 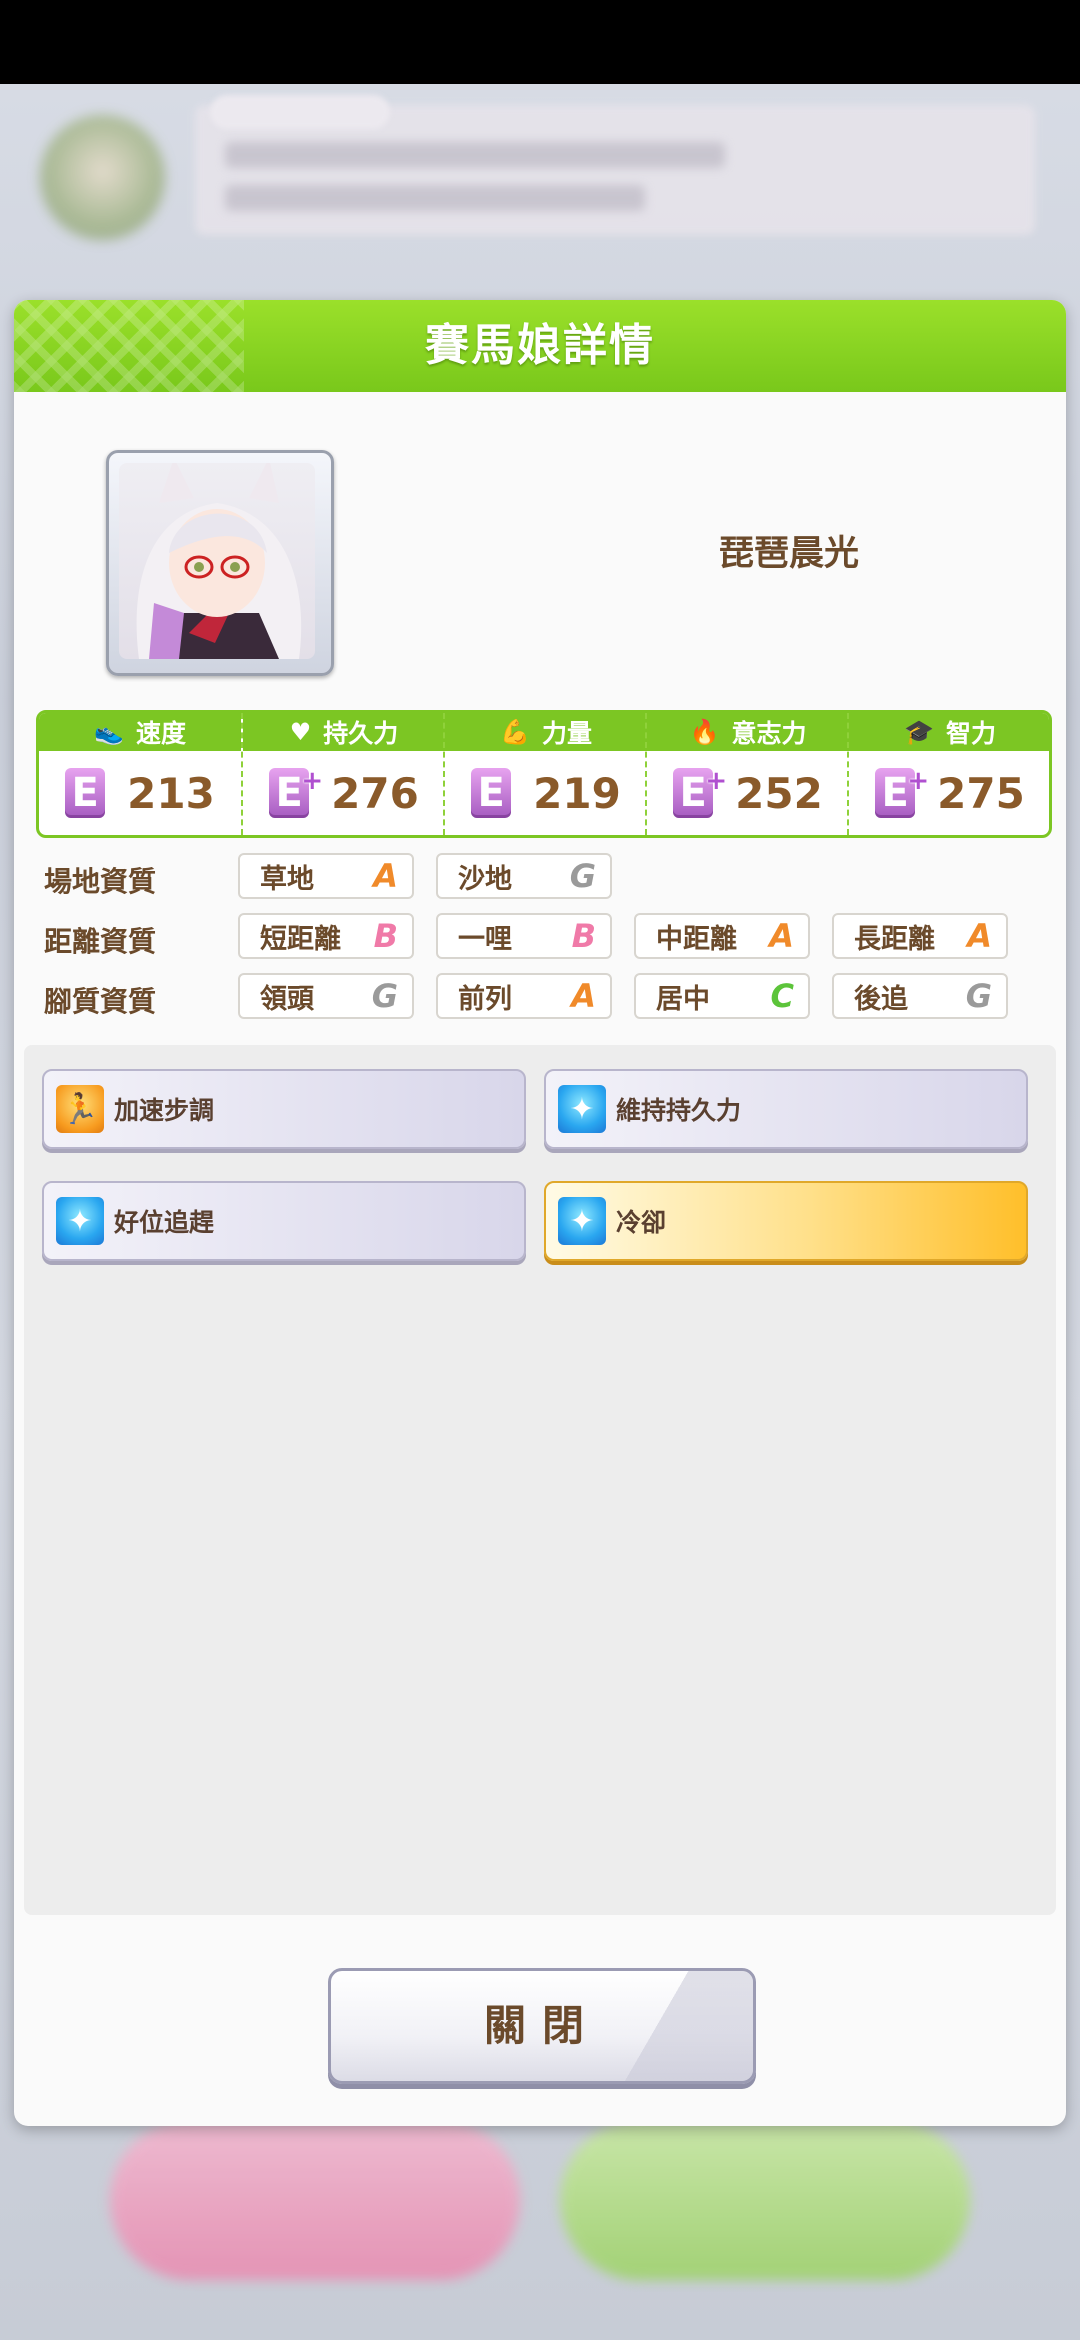 I want to click on stat-label: 智力, so click(x=970, y=733).